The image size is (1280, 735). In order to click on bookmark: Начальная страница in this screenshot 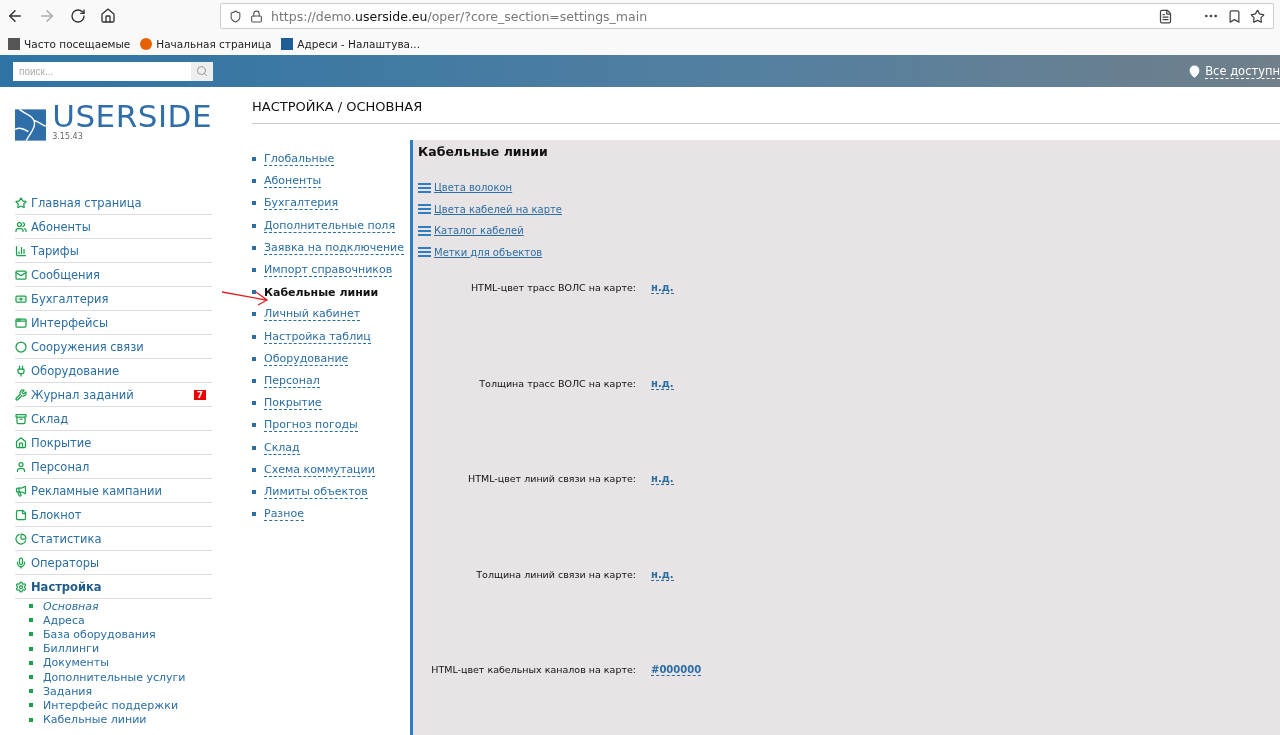, I will do `click(206, 43)`.